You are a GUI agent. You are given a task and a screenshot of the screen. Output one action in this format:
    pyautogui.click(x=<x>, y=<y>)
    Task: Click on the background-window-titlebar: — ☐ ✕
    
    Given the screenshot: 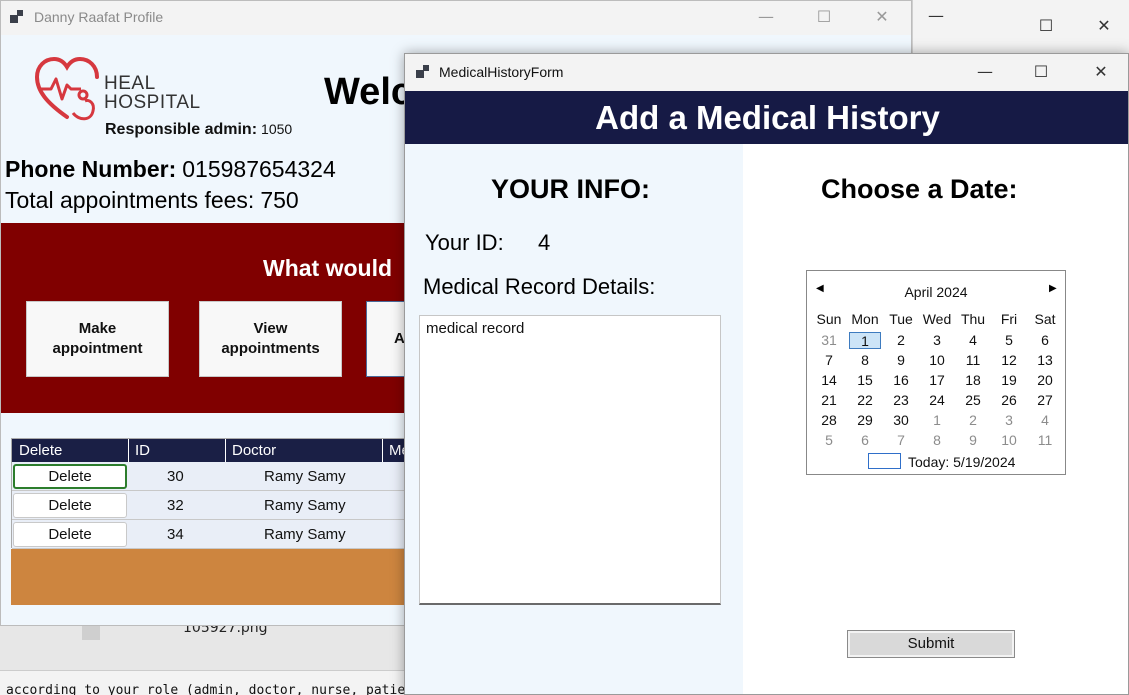 What is the action you would take?
    pyautogui.click(x=1020, y=30)
    